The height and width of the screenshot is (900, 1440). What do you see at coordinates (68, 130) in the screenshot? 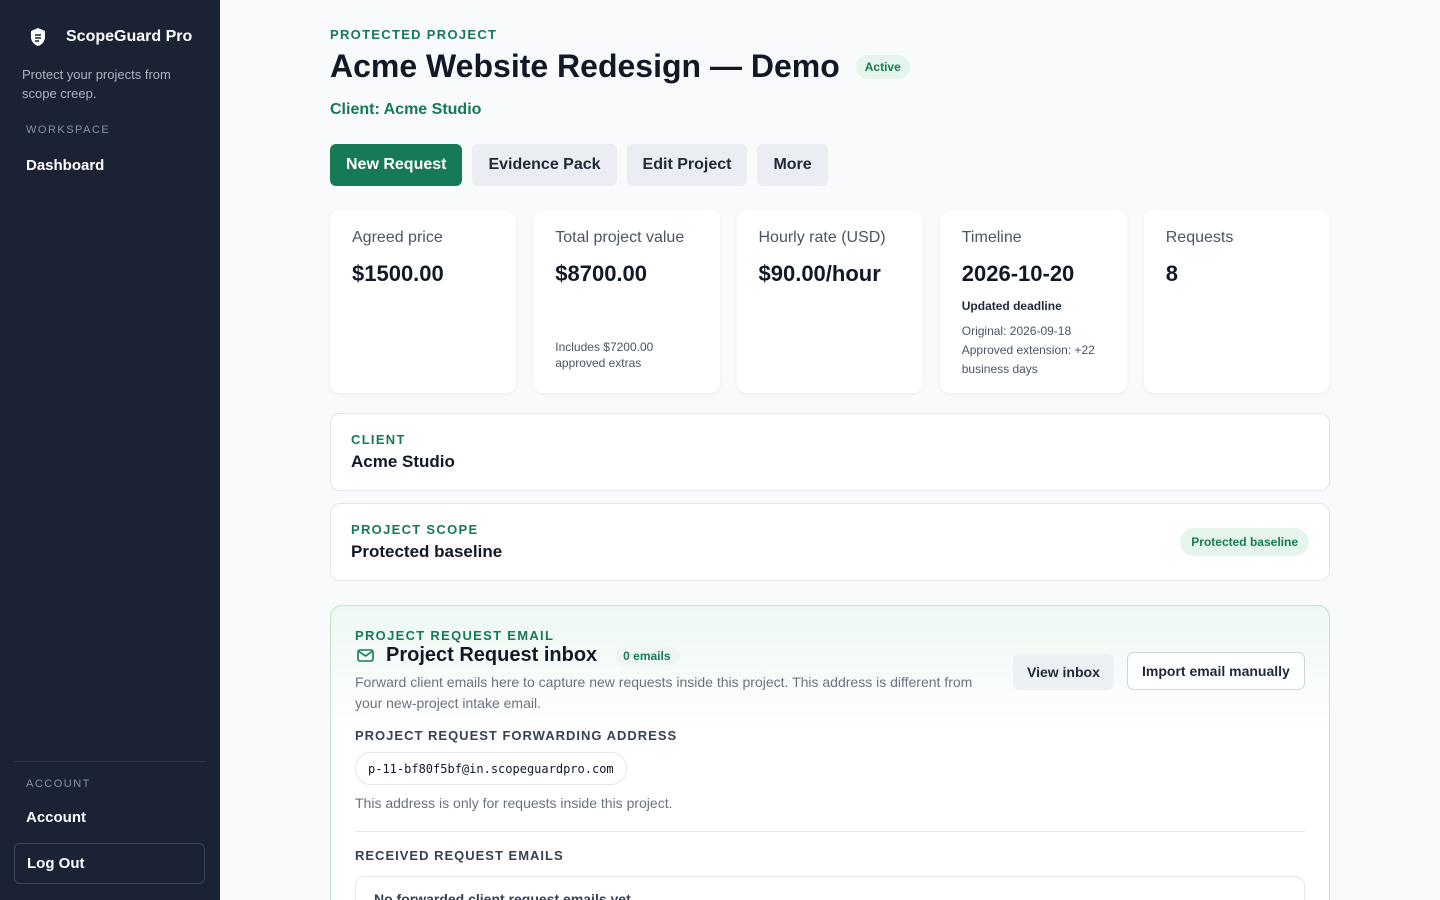
I see `workspace-section-label: WORKSPACE` at bounding box center [68, 130].